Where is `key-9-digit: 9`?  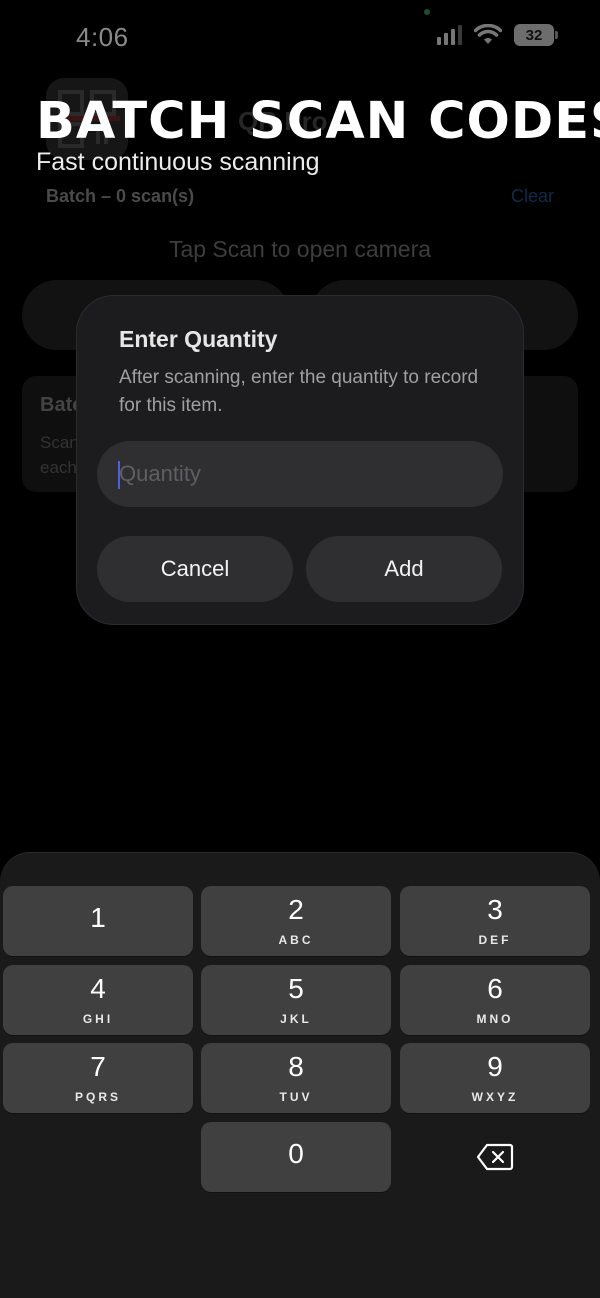 key-9-digit: 9 is located at coordinates (495, 1066).